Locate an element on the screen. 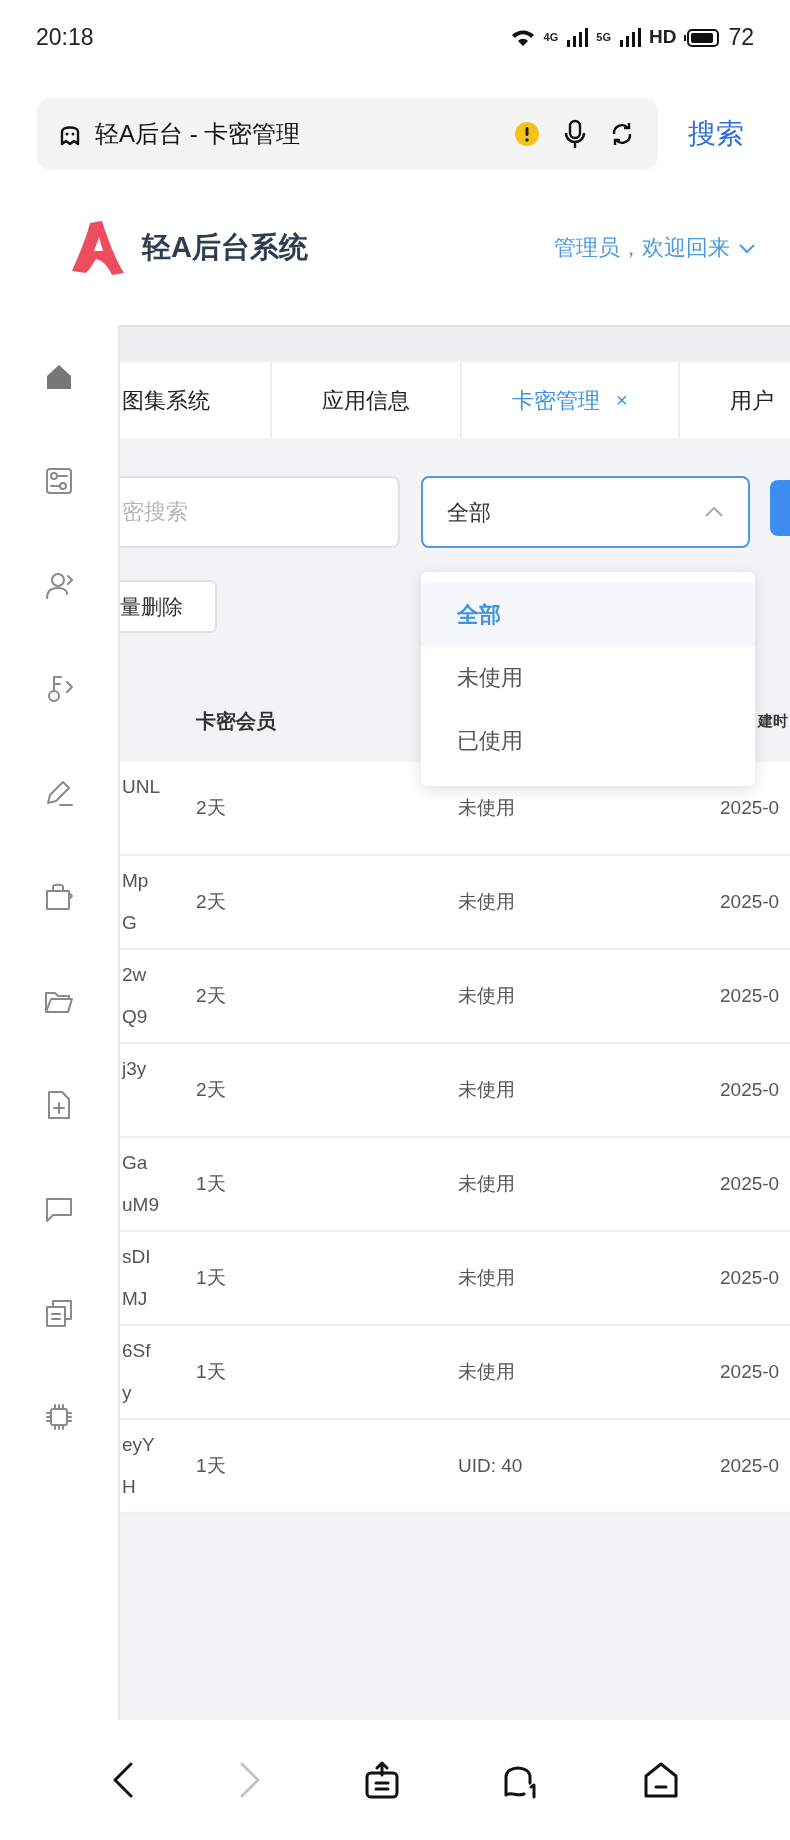  chip-icon is located at coordinates (59, 1417).